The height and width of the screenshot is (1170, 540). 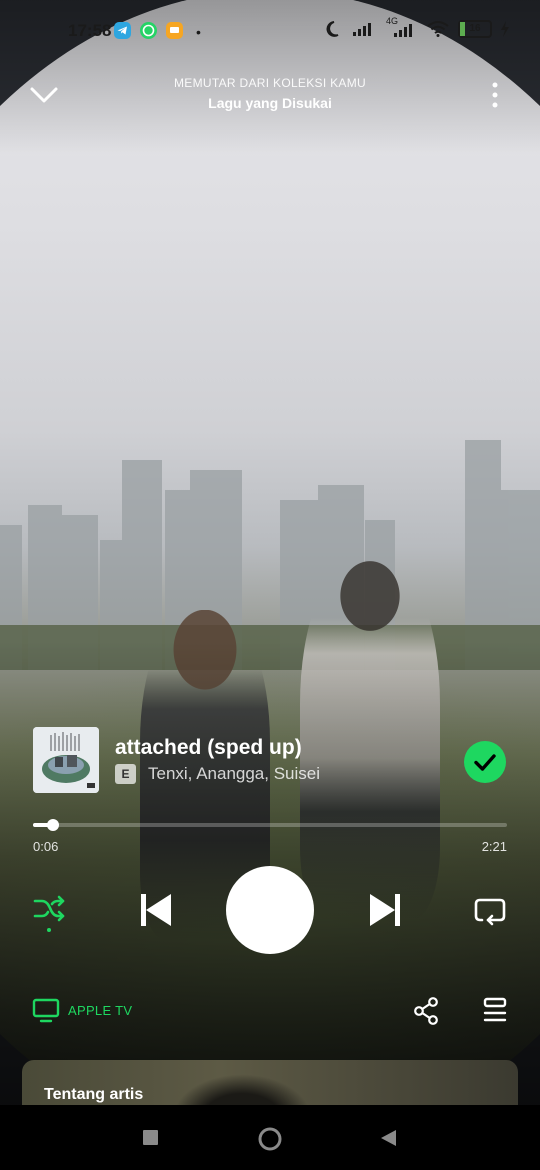 What do you see at coordinates (426, 1011) in the screenshot?
I see `share-icon` at bounding box center [426, 1011].